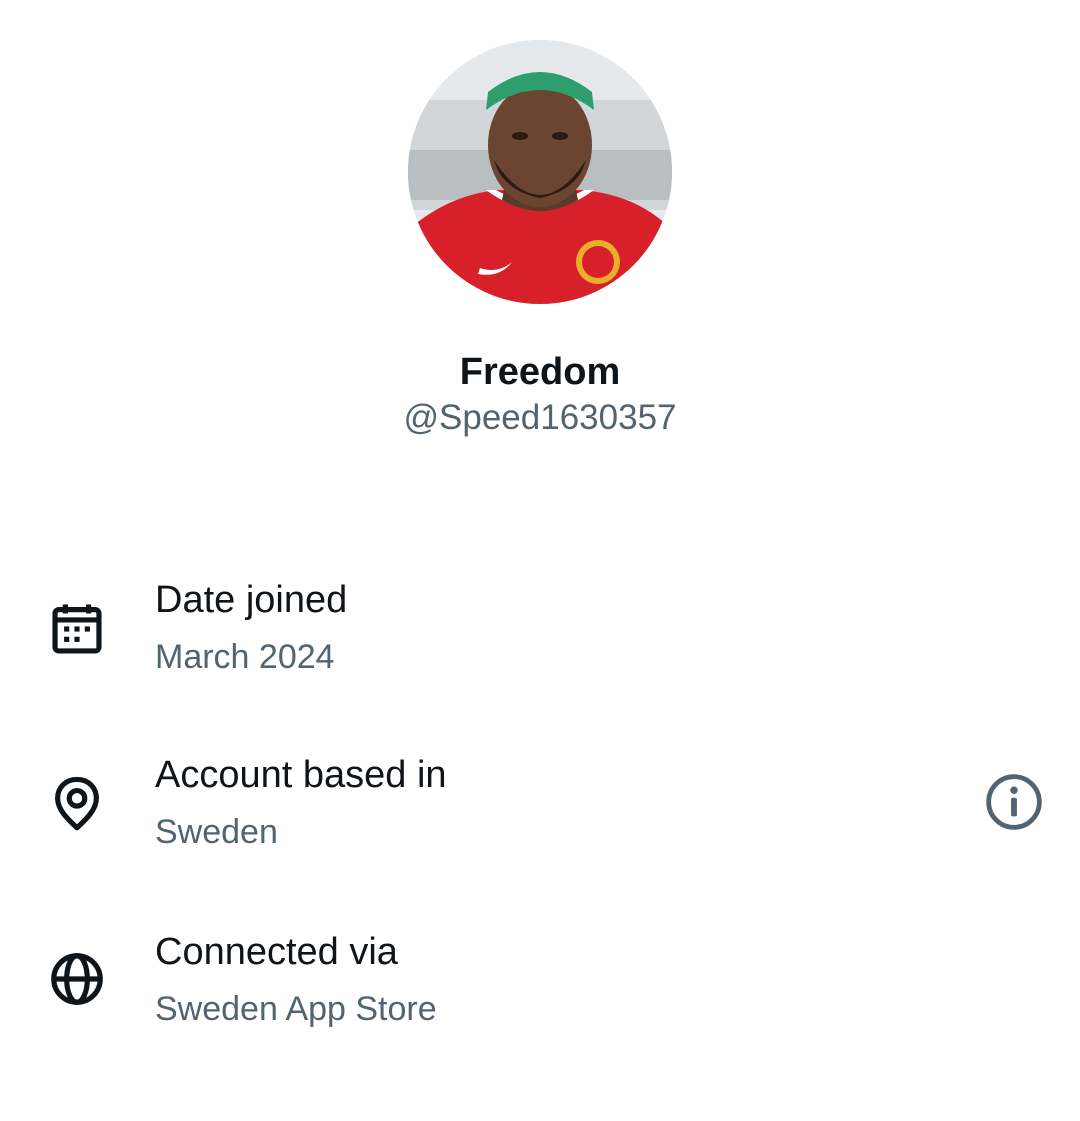 The width and height of the screenshot is (1080, 1121). What do you see at coordinates (301, 775) in the screenshot?
I see `account-based-in-label: Account based in` at bounding box center [301, 775].